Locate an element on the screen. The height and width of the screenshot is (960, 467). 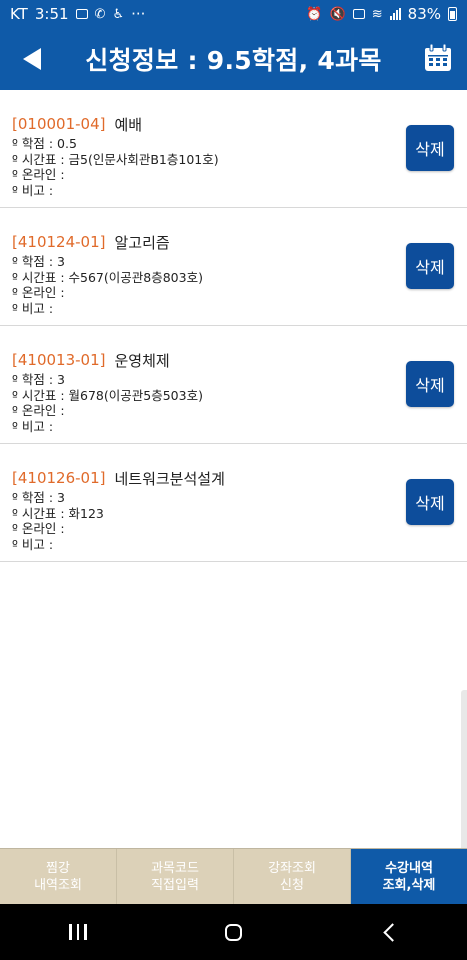
call-notification-icon: ✆ is located at coordinates (100, 14).